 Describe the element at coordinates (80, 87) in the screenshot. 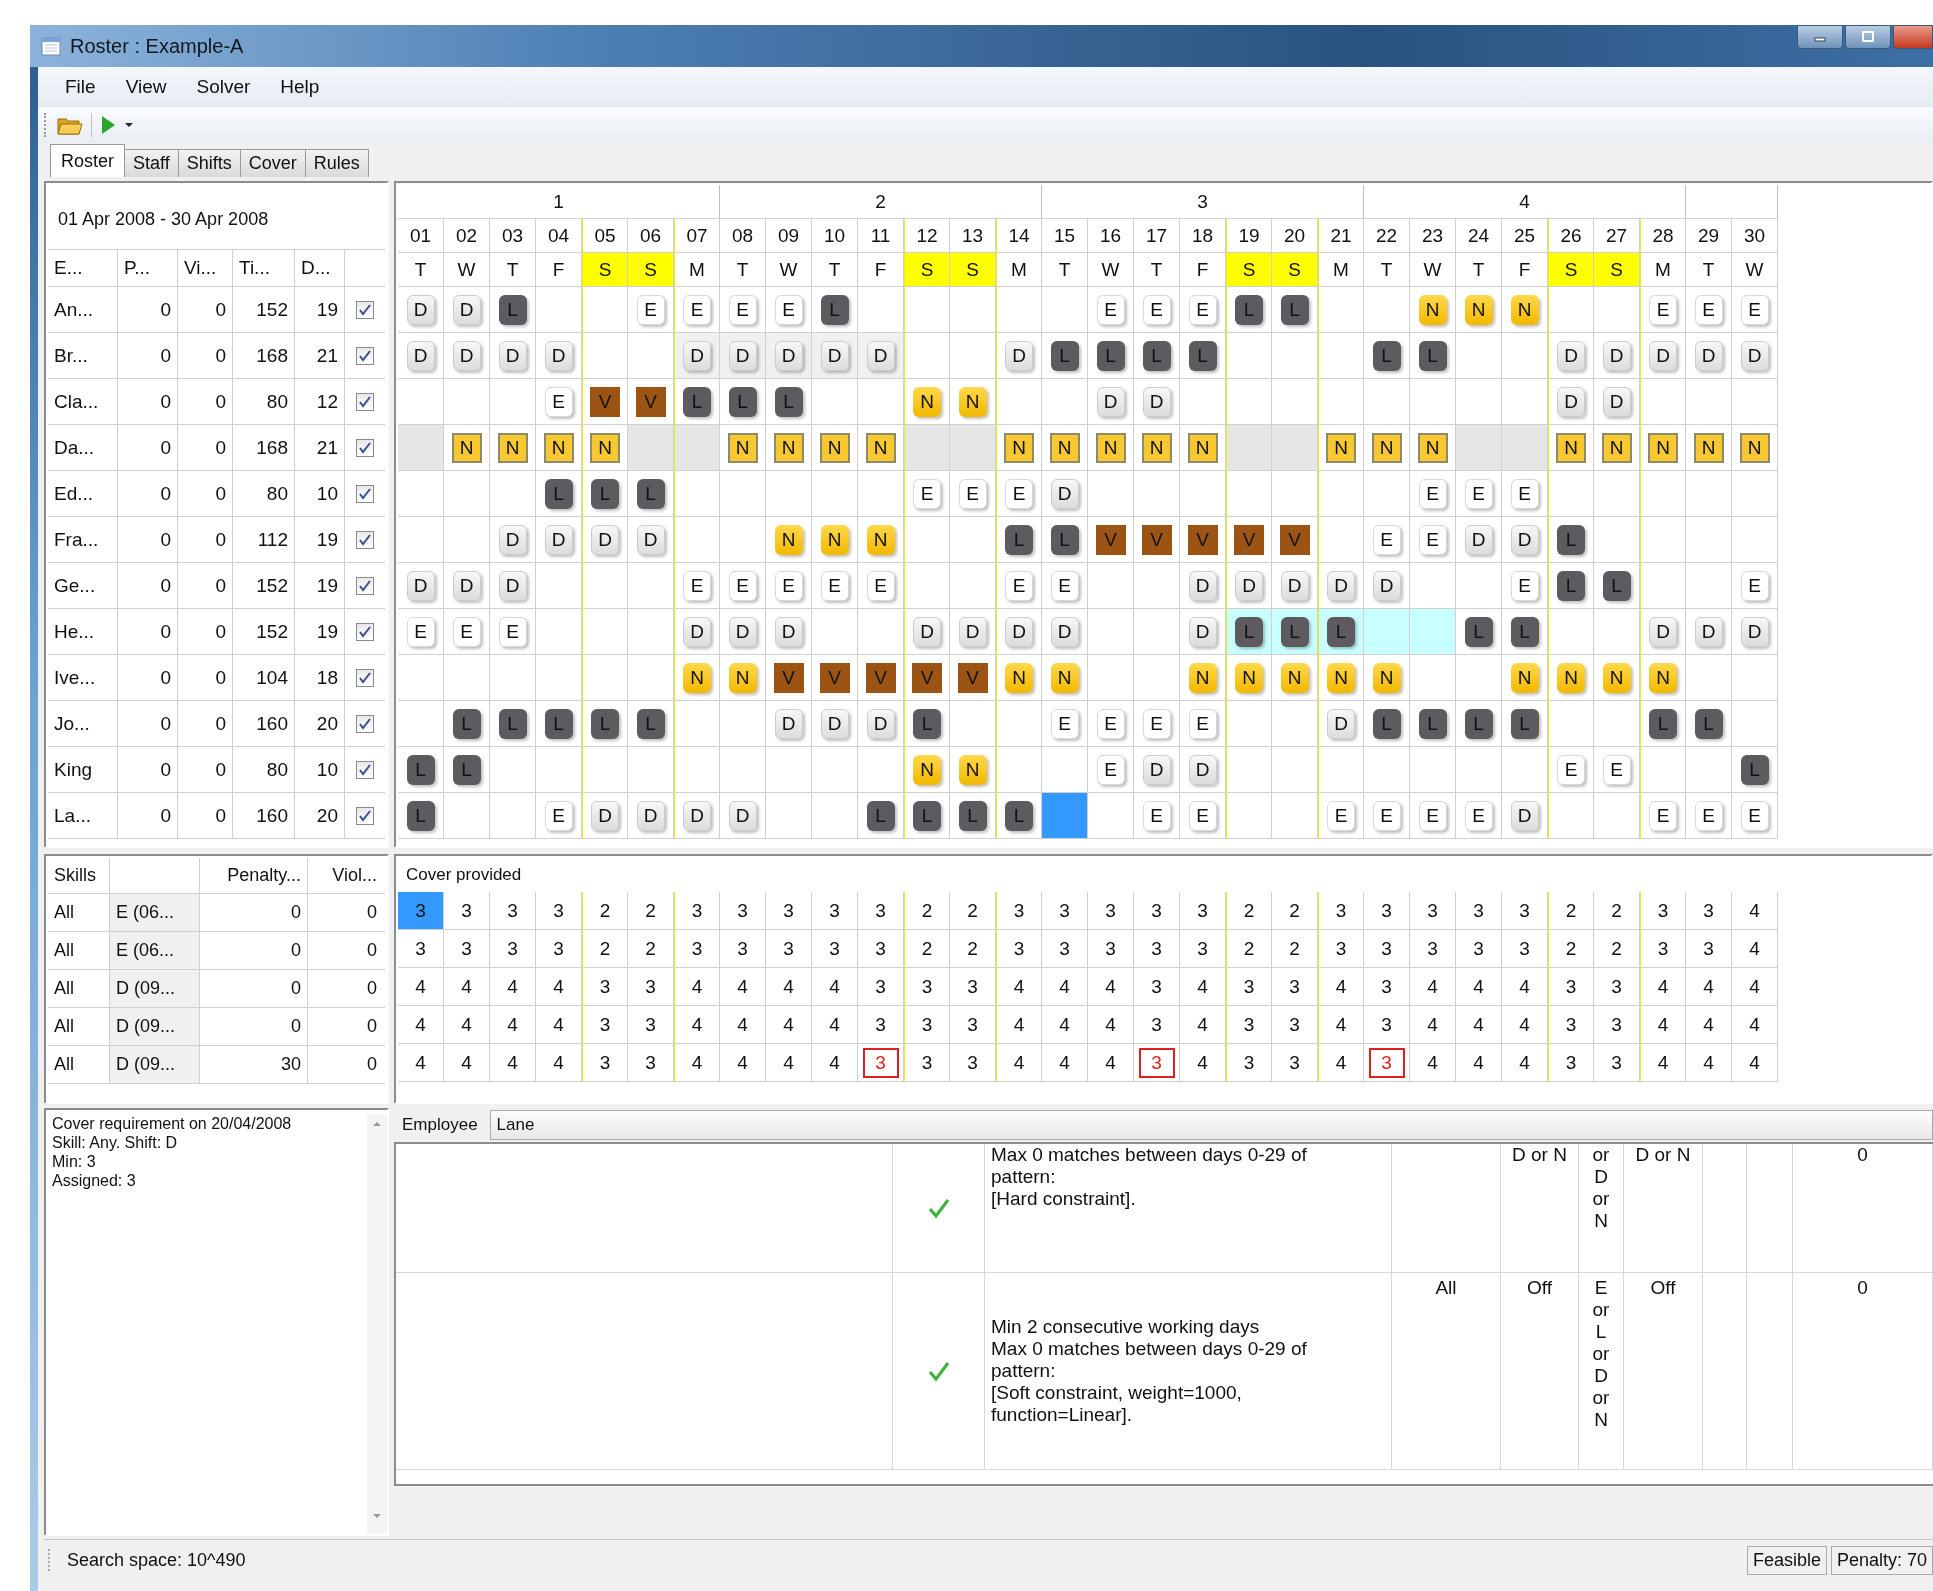

I see `menu-item: File` at that location.